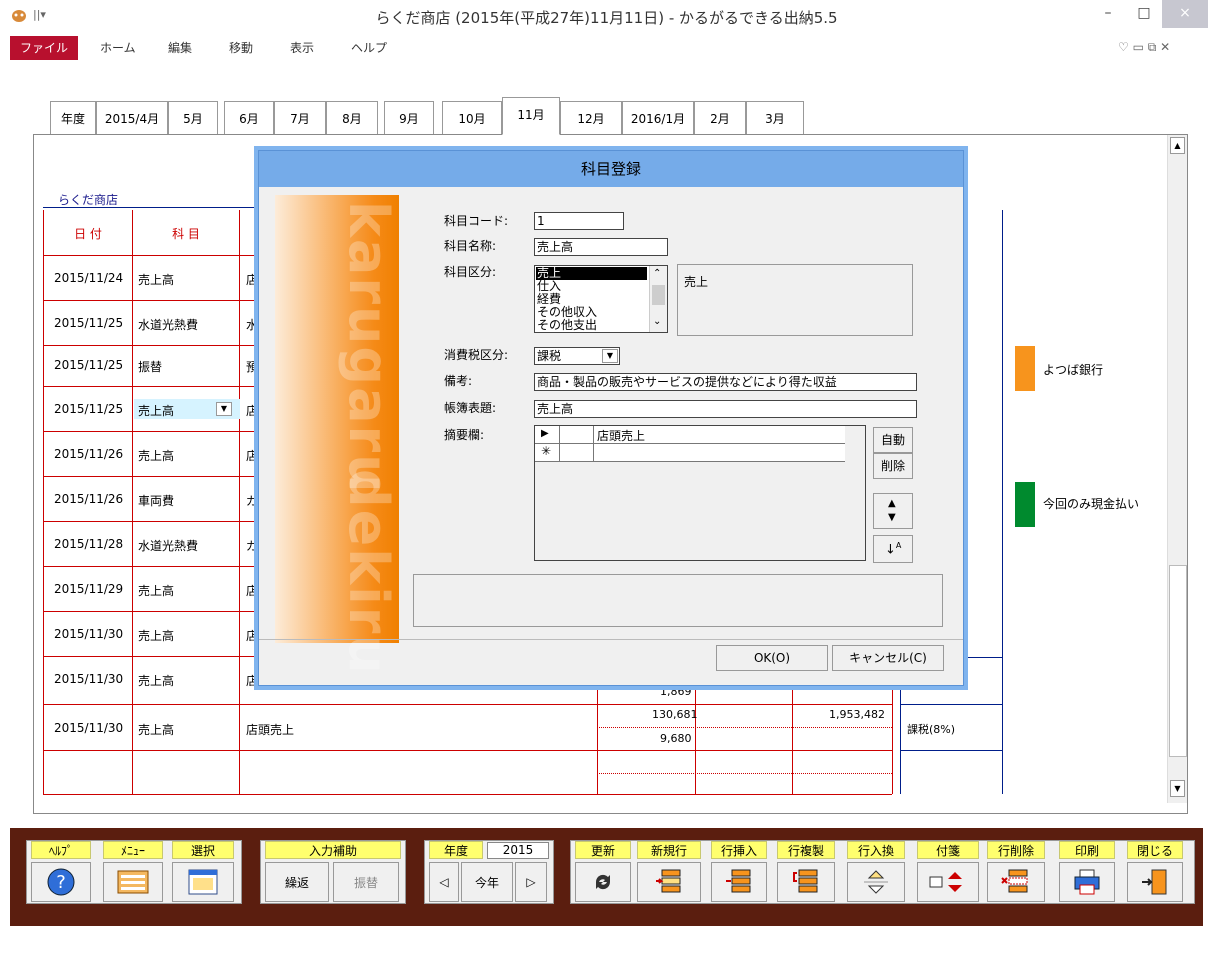  Describe the element at coordinates (153, 544) in the screenshot. I see `table-row: 2015/11/28 水道光熱費 ガ` at that location.